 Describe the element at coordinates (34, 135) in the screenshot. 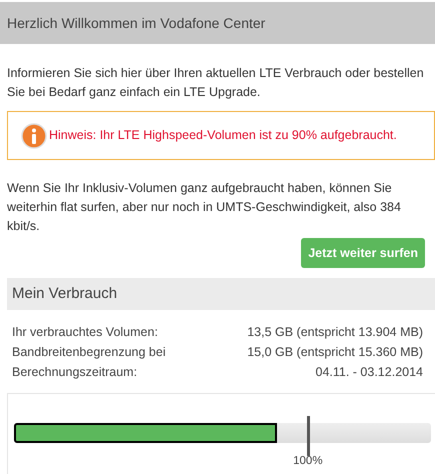

I see `info-icon` at that location.